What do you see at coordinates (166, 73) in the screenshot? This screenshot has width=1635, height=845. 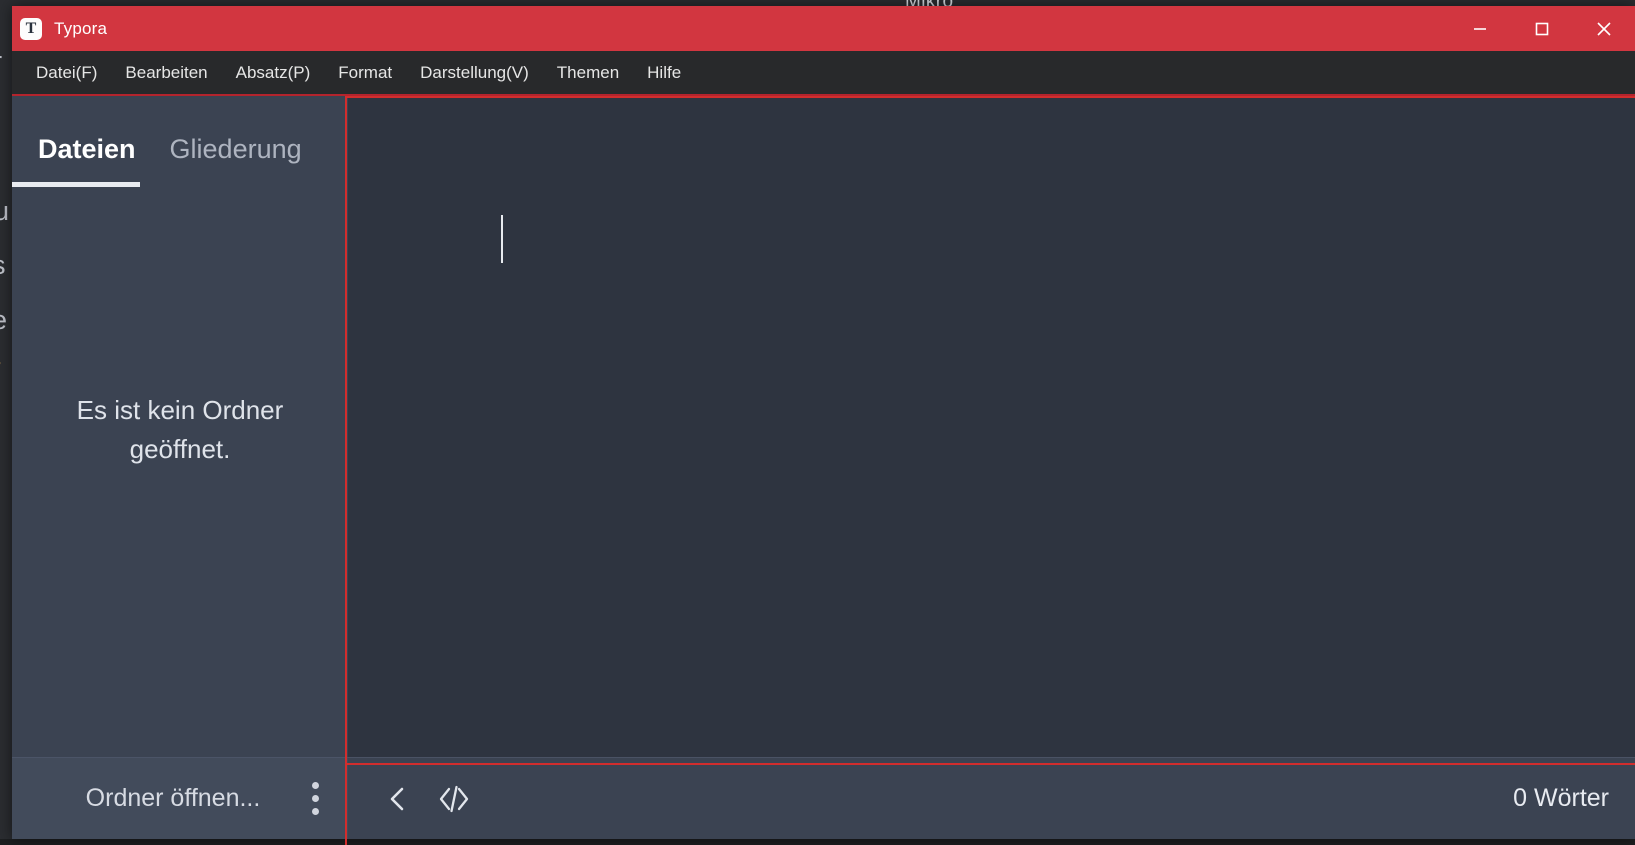 I see `menu-item-bearbeiten: Bearbeiten` at bounding box center [166, 73].